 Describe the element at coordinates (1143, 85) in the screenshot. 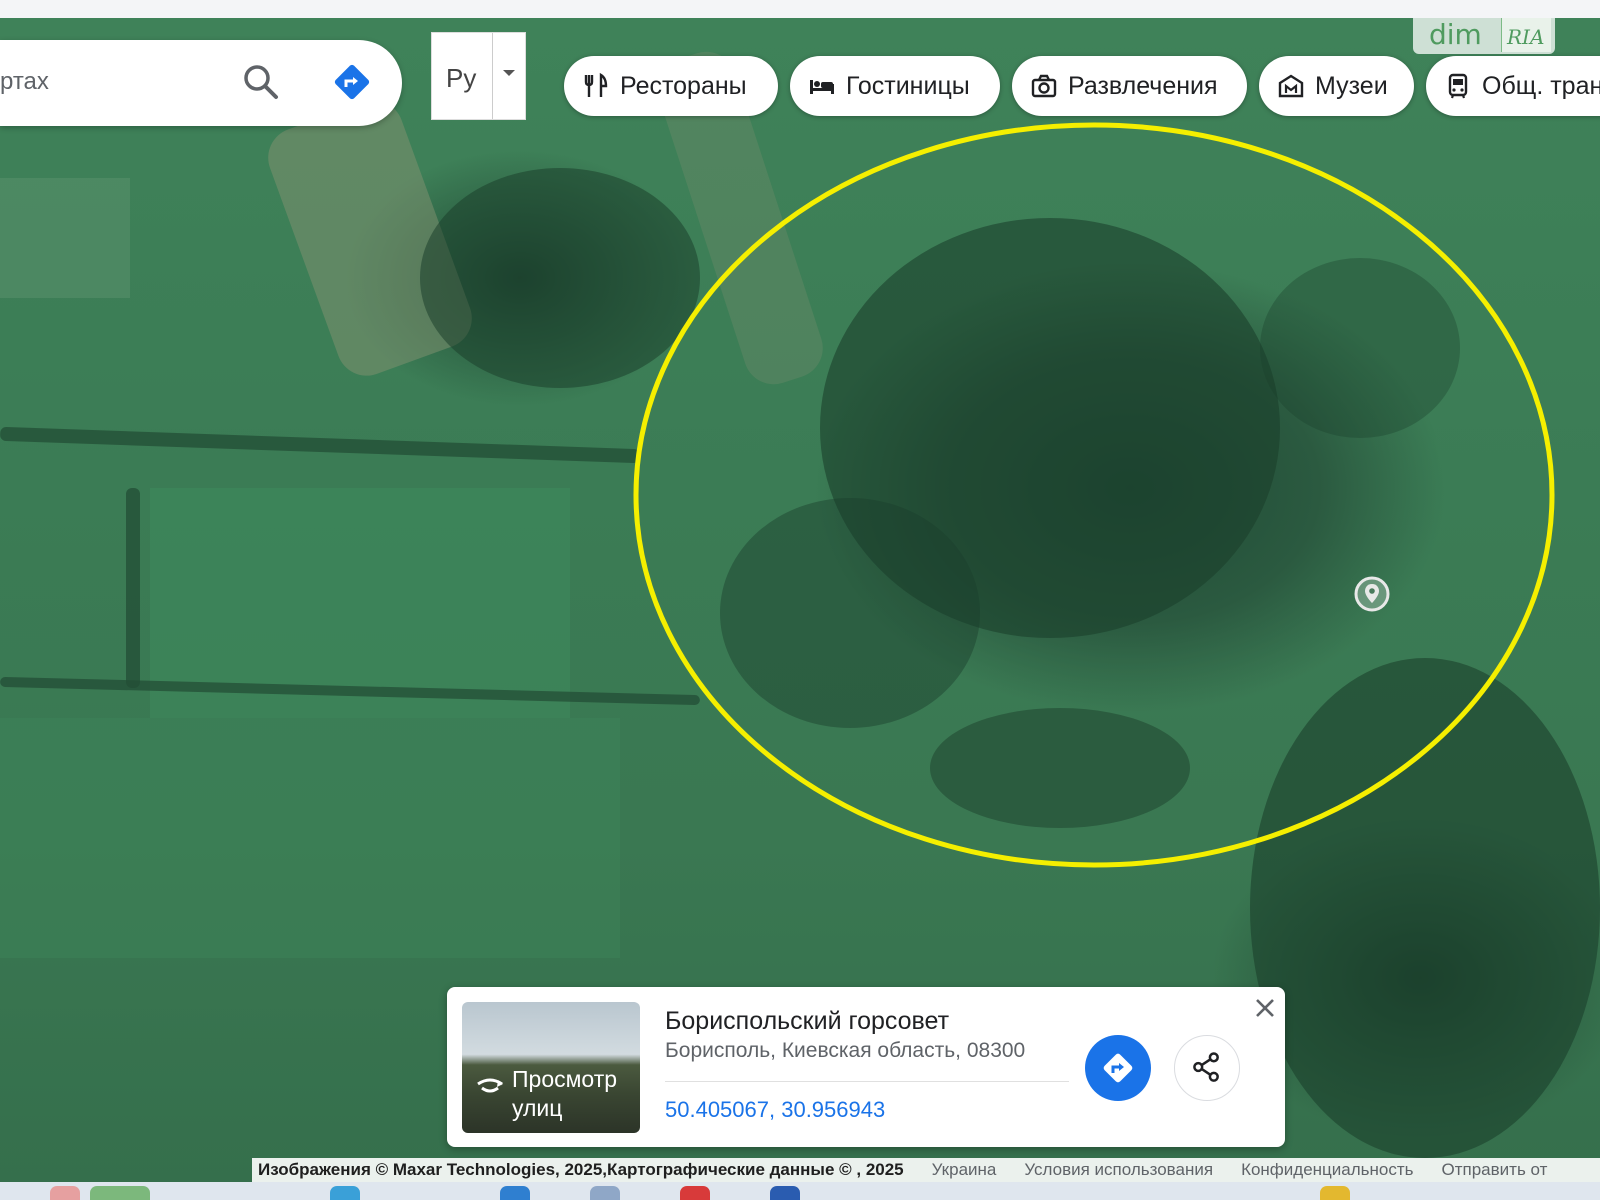

I see `chip-label: Развлечения` at that location.